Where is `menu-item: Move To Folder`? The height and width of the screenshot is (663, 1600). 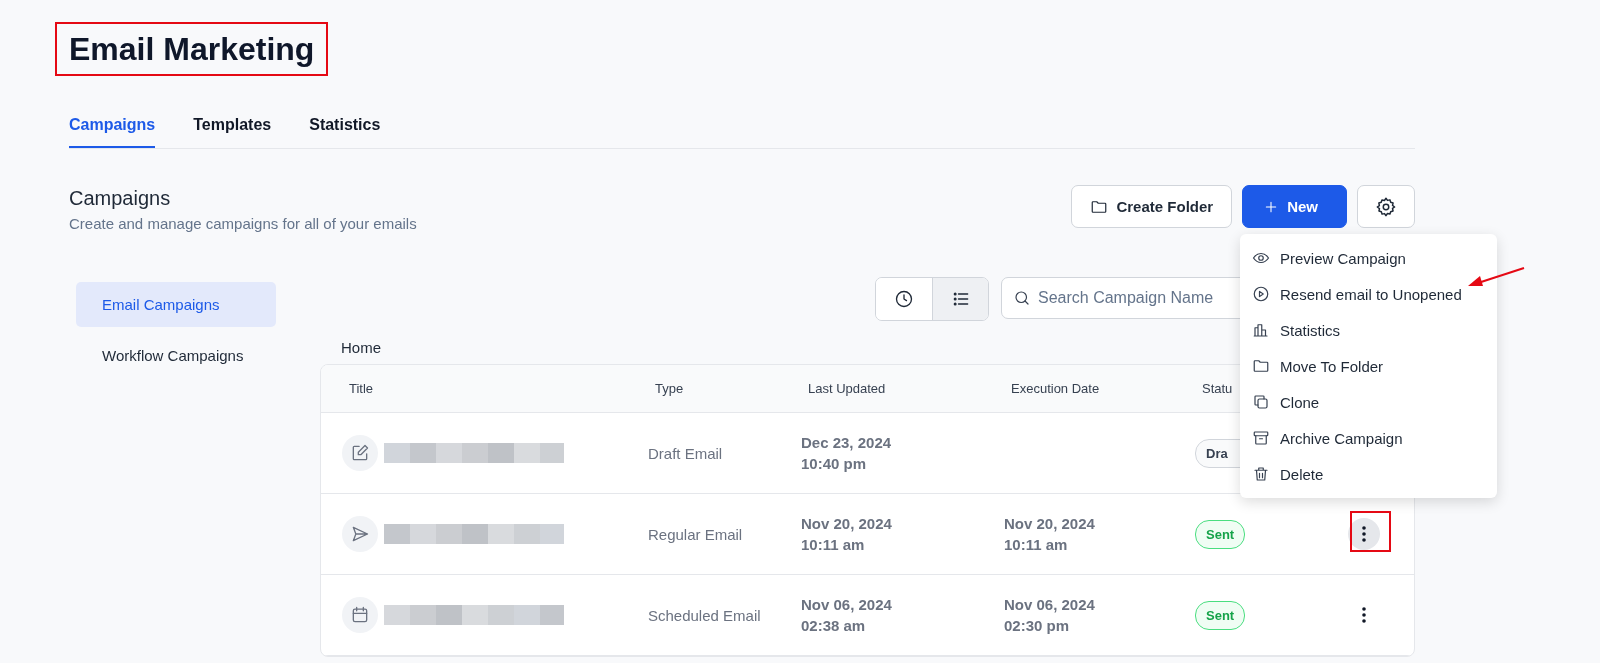
menu-item: Move To Folder is located at coordinates (1368, 366).